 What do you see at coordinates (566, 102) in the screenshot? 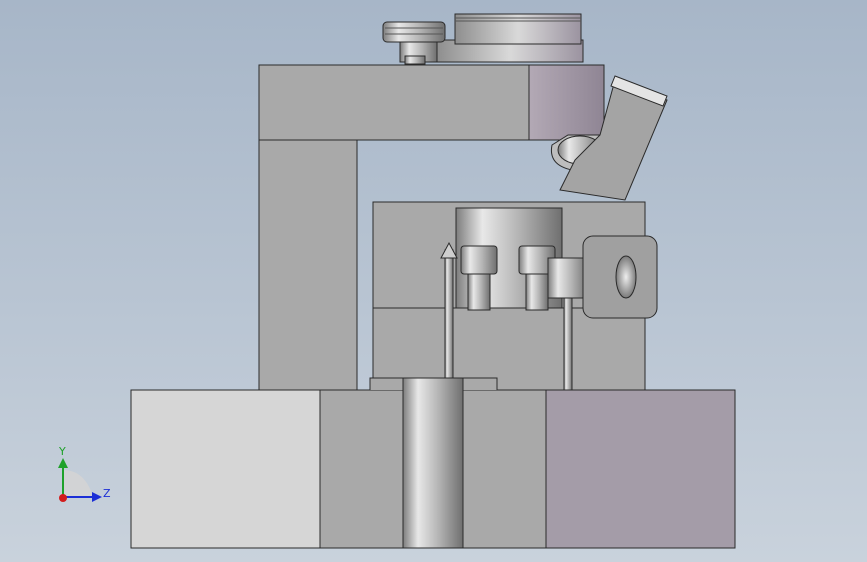
I see `frame-top-beam-end` at bounding box center [566, 102].